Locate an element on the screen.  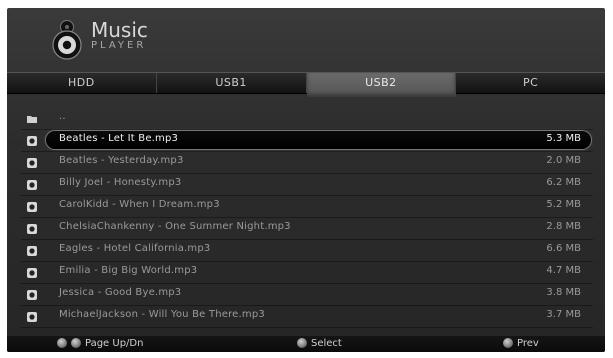
file-size: 3.8 MB is located at coordinates (563, 292).